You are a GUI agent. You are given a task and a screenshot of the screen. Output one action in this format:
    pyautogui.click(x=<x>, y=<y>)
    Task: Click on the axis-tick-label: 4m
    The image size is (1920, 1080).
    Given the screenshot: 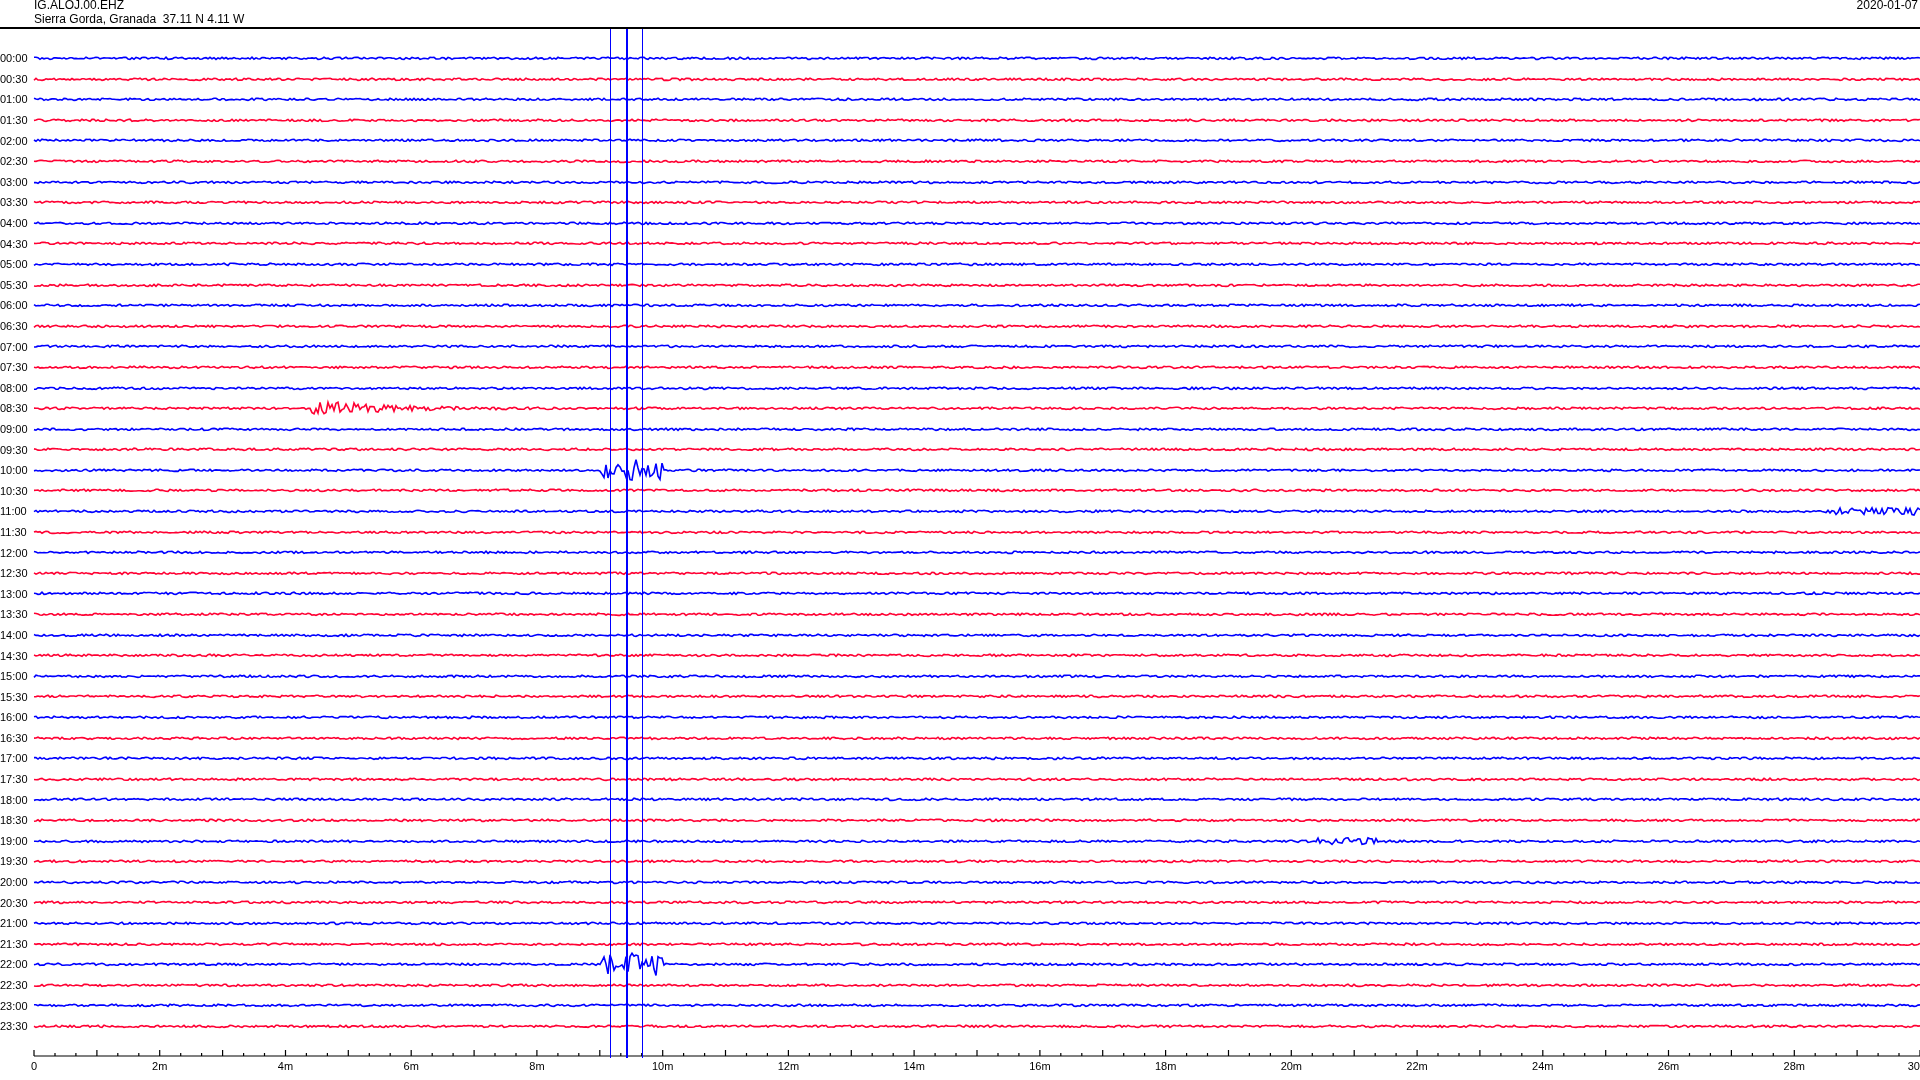 What is the action you would take?
    pyautogui.click(x=285, y=1066)
    